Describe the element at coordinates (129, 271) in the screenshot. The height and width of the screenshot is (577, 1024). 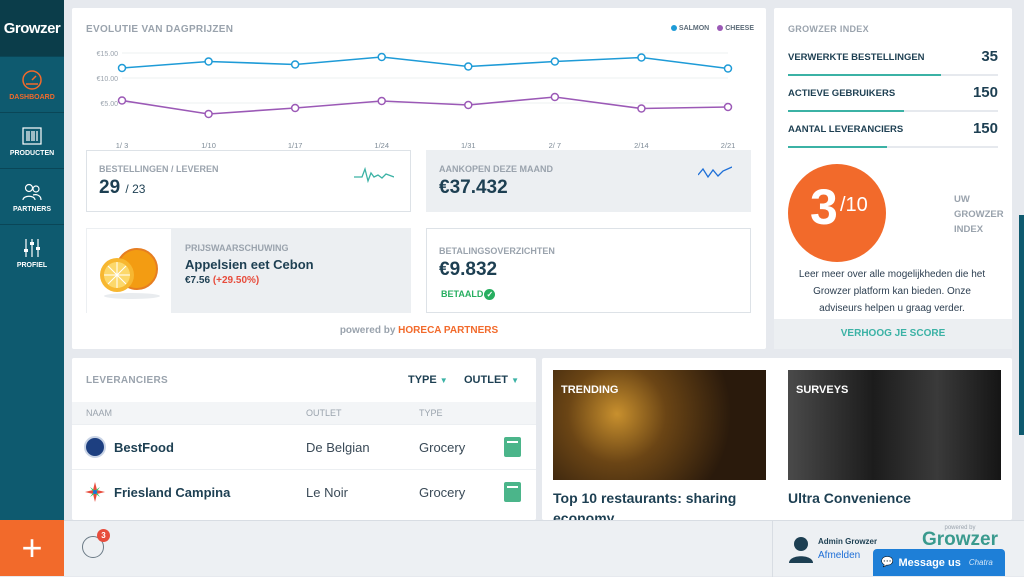
I see `orange-image` at that location.